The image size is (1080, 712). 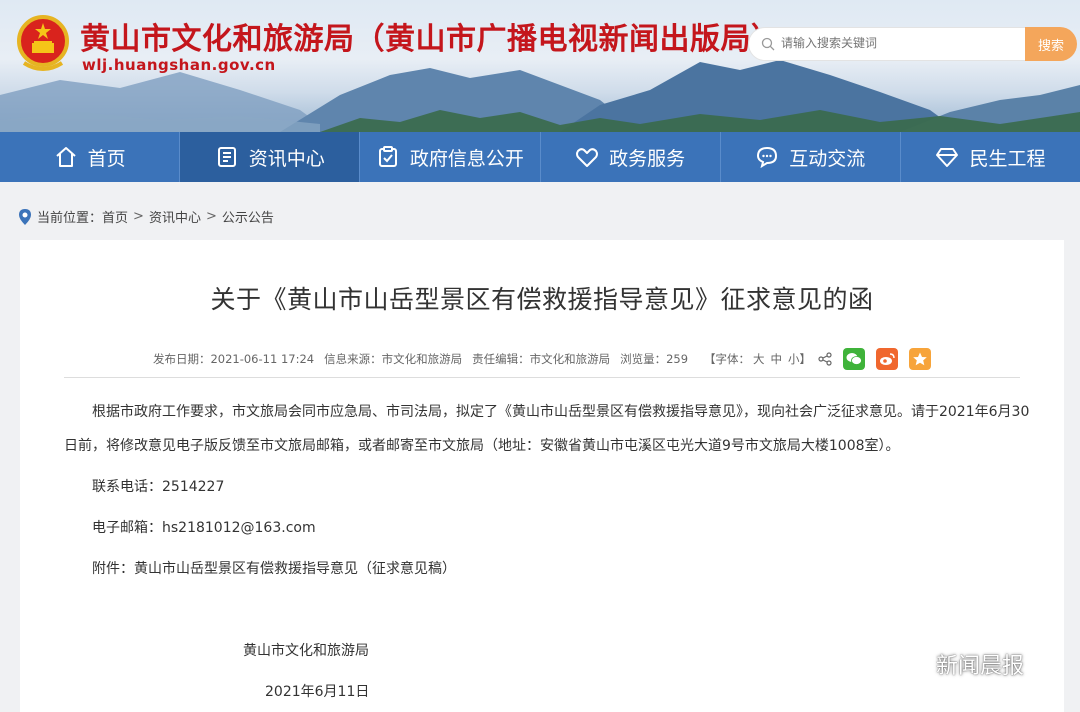 What do you see at coordinates (980, 666) in the screenshot?
I see `watermark-text: 新闻晨报` at bounding box center [980, 666].